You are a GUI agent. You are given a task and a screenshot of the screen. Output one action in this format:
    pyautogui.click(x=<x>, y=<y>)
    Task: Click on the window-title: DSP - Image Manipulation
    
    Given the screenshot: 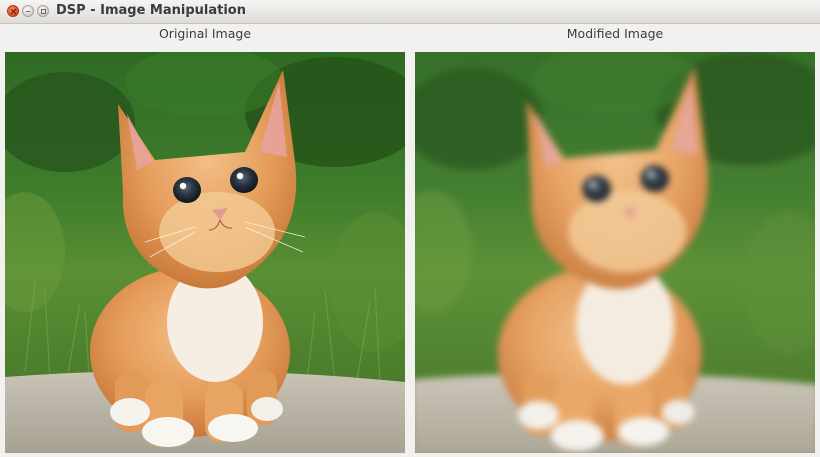 What is the action you would take?
    pyautogui.click(x=151, y=10)
    